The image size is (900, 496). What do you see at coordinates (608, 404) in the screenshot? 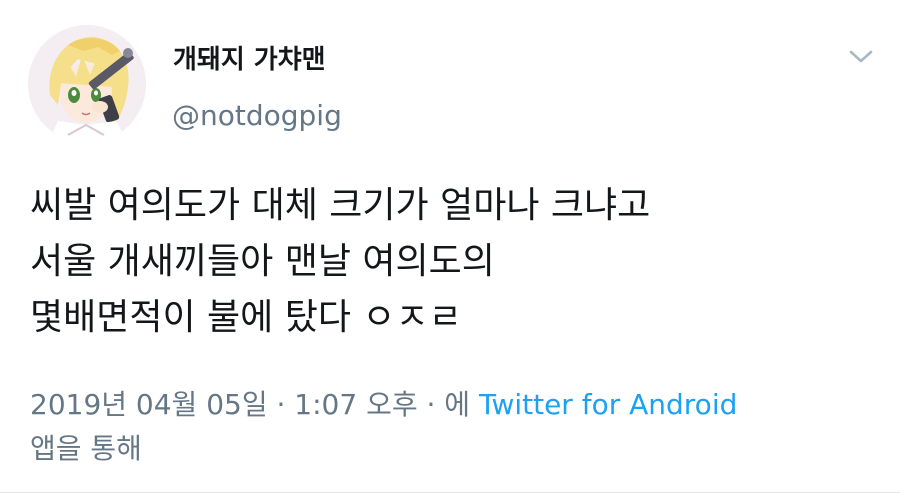
I see `source-link: Twitter for Android` at bounding box center [608, 404].